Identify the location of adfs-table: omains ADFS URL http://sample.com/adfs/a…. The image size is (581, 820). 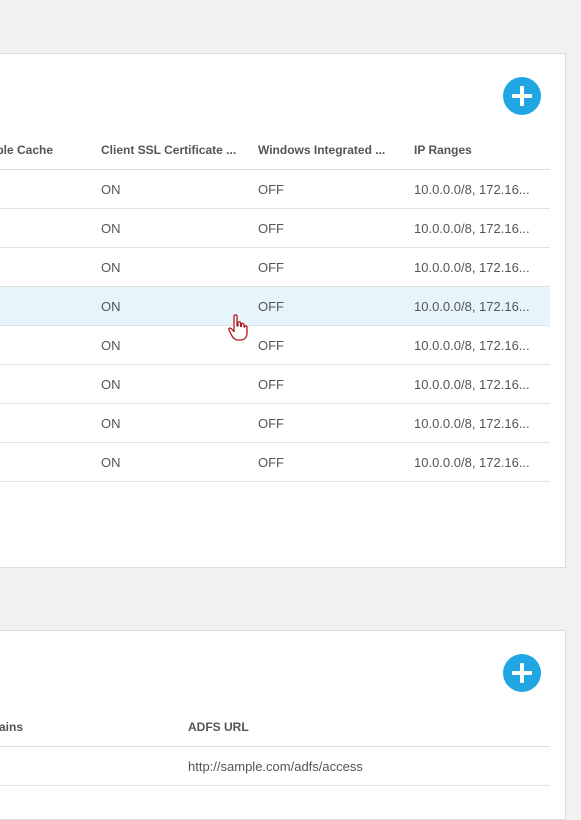
(275, 746).